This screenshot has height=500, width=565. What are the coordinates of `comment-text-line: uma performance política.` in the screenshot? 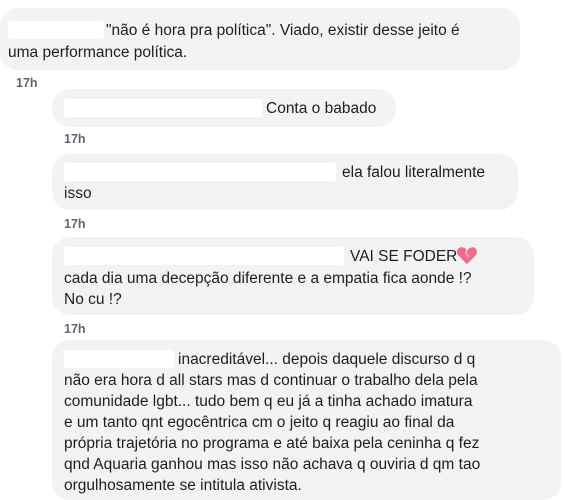 It's located at (98, 52).